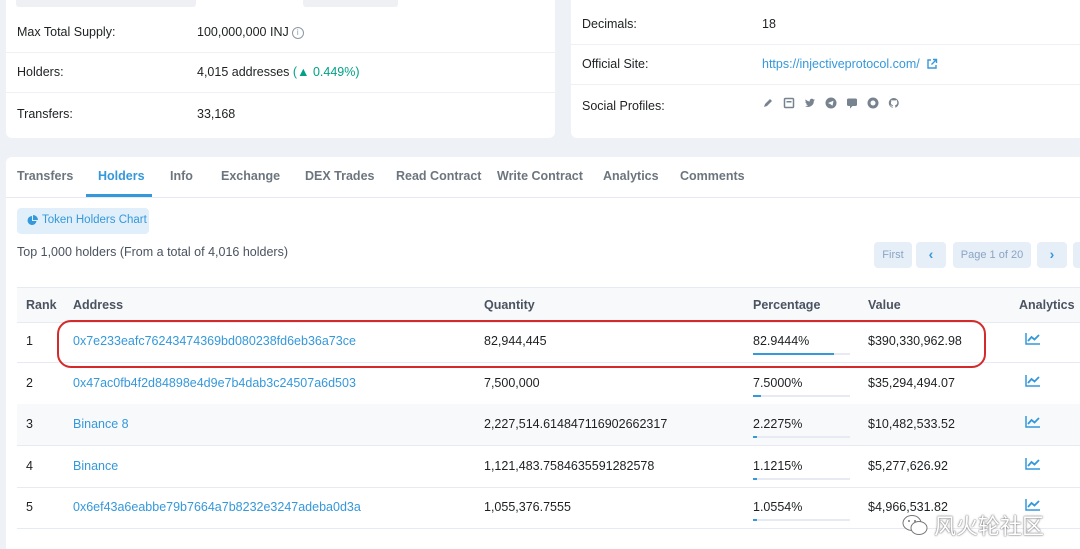  I want to click on rank-cell: 5, so click(29, 507).